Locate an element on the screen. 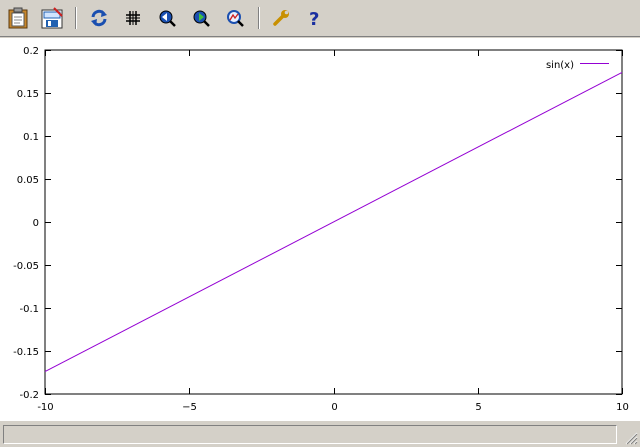  clipboard-icon is located at coordinates (18, 18).